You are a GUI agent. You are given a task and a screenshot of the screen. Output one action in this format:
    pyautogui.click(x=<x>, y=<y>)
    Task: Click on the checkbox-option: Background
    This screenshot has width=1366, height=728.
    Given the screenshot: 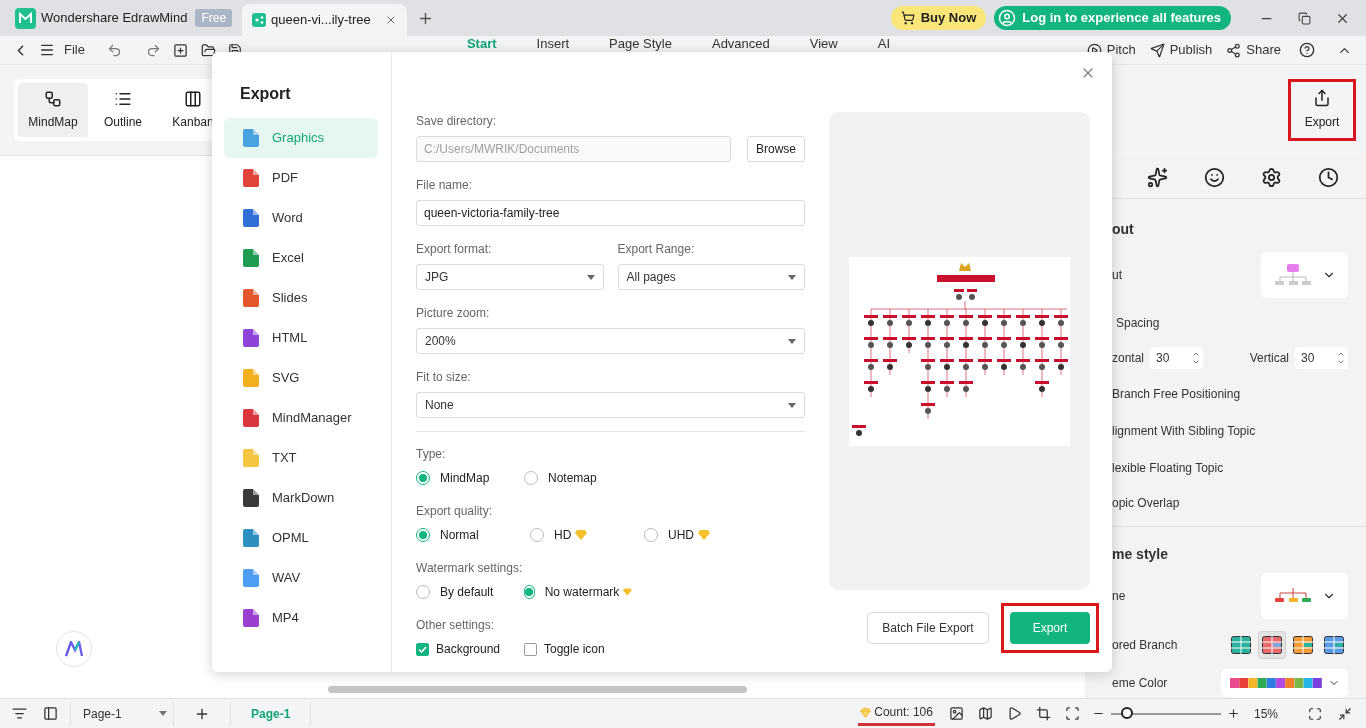 What is the action you would take?
    pyautogui.click(x=470, y=649)
    